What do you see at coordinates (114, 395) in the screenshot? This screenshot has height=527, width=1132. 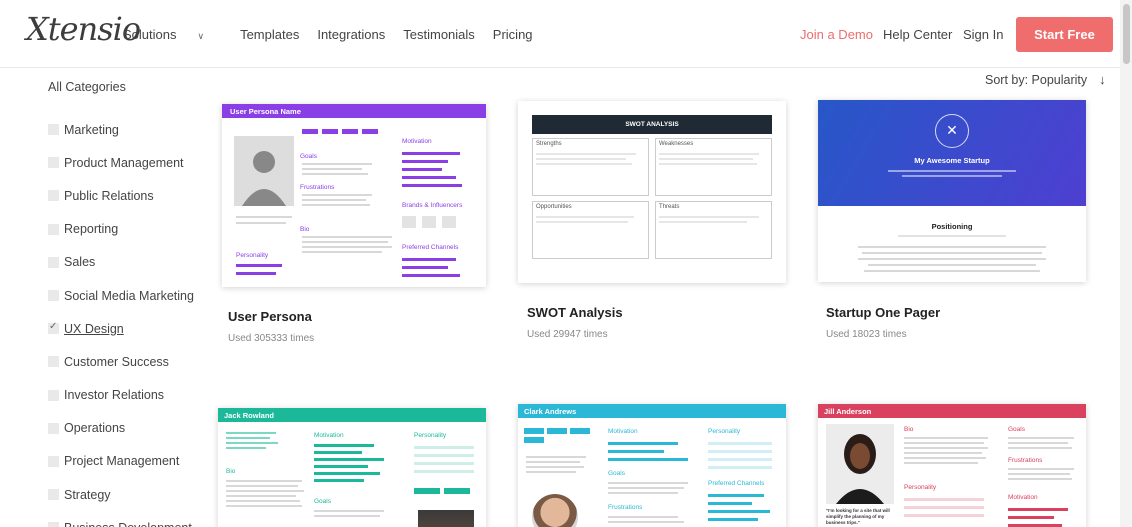 I see `category-label: Investor Relations` at bounding box center [114, 395].